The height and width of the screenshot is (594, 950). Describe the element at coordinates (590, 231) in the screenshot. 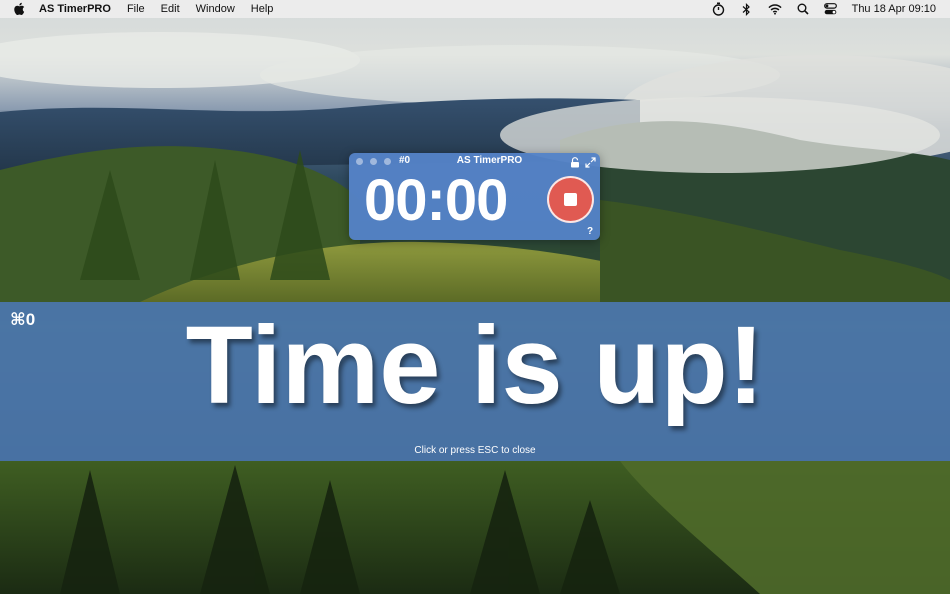

I see `help-button: ?` at that location.